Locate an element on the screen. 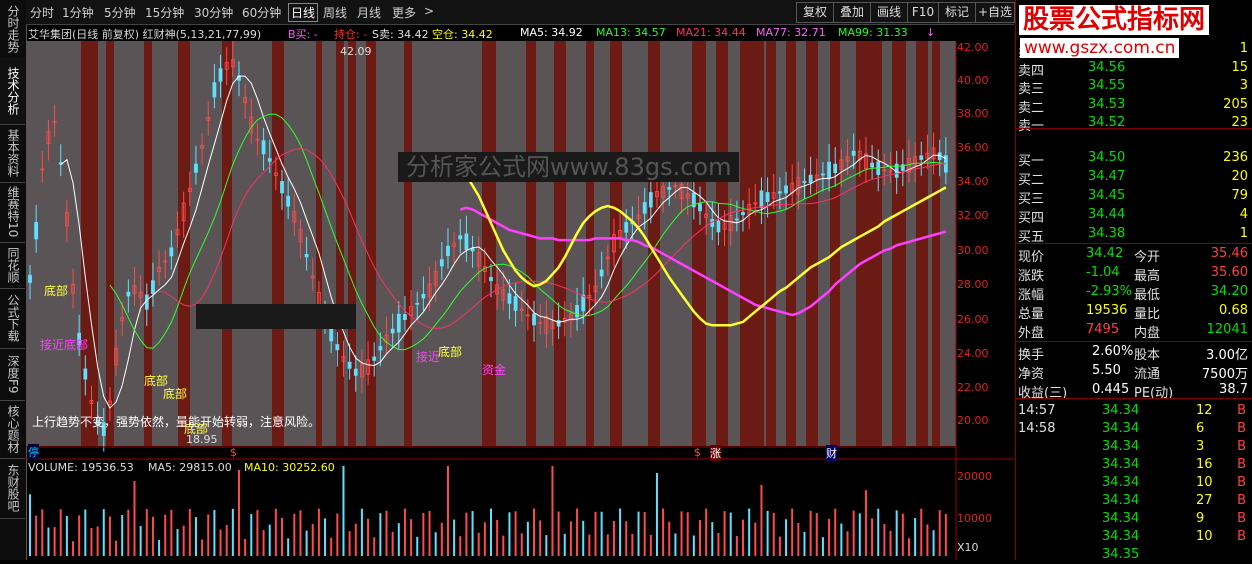 Image resolution: width=1252 pixels, height=564 pixels. tab-tonghuashun: 同花顺 is located at coordinates (12, 265).